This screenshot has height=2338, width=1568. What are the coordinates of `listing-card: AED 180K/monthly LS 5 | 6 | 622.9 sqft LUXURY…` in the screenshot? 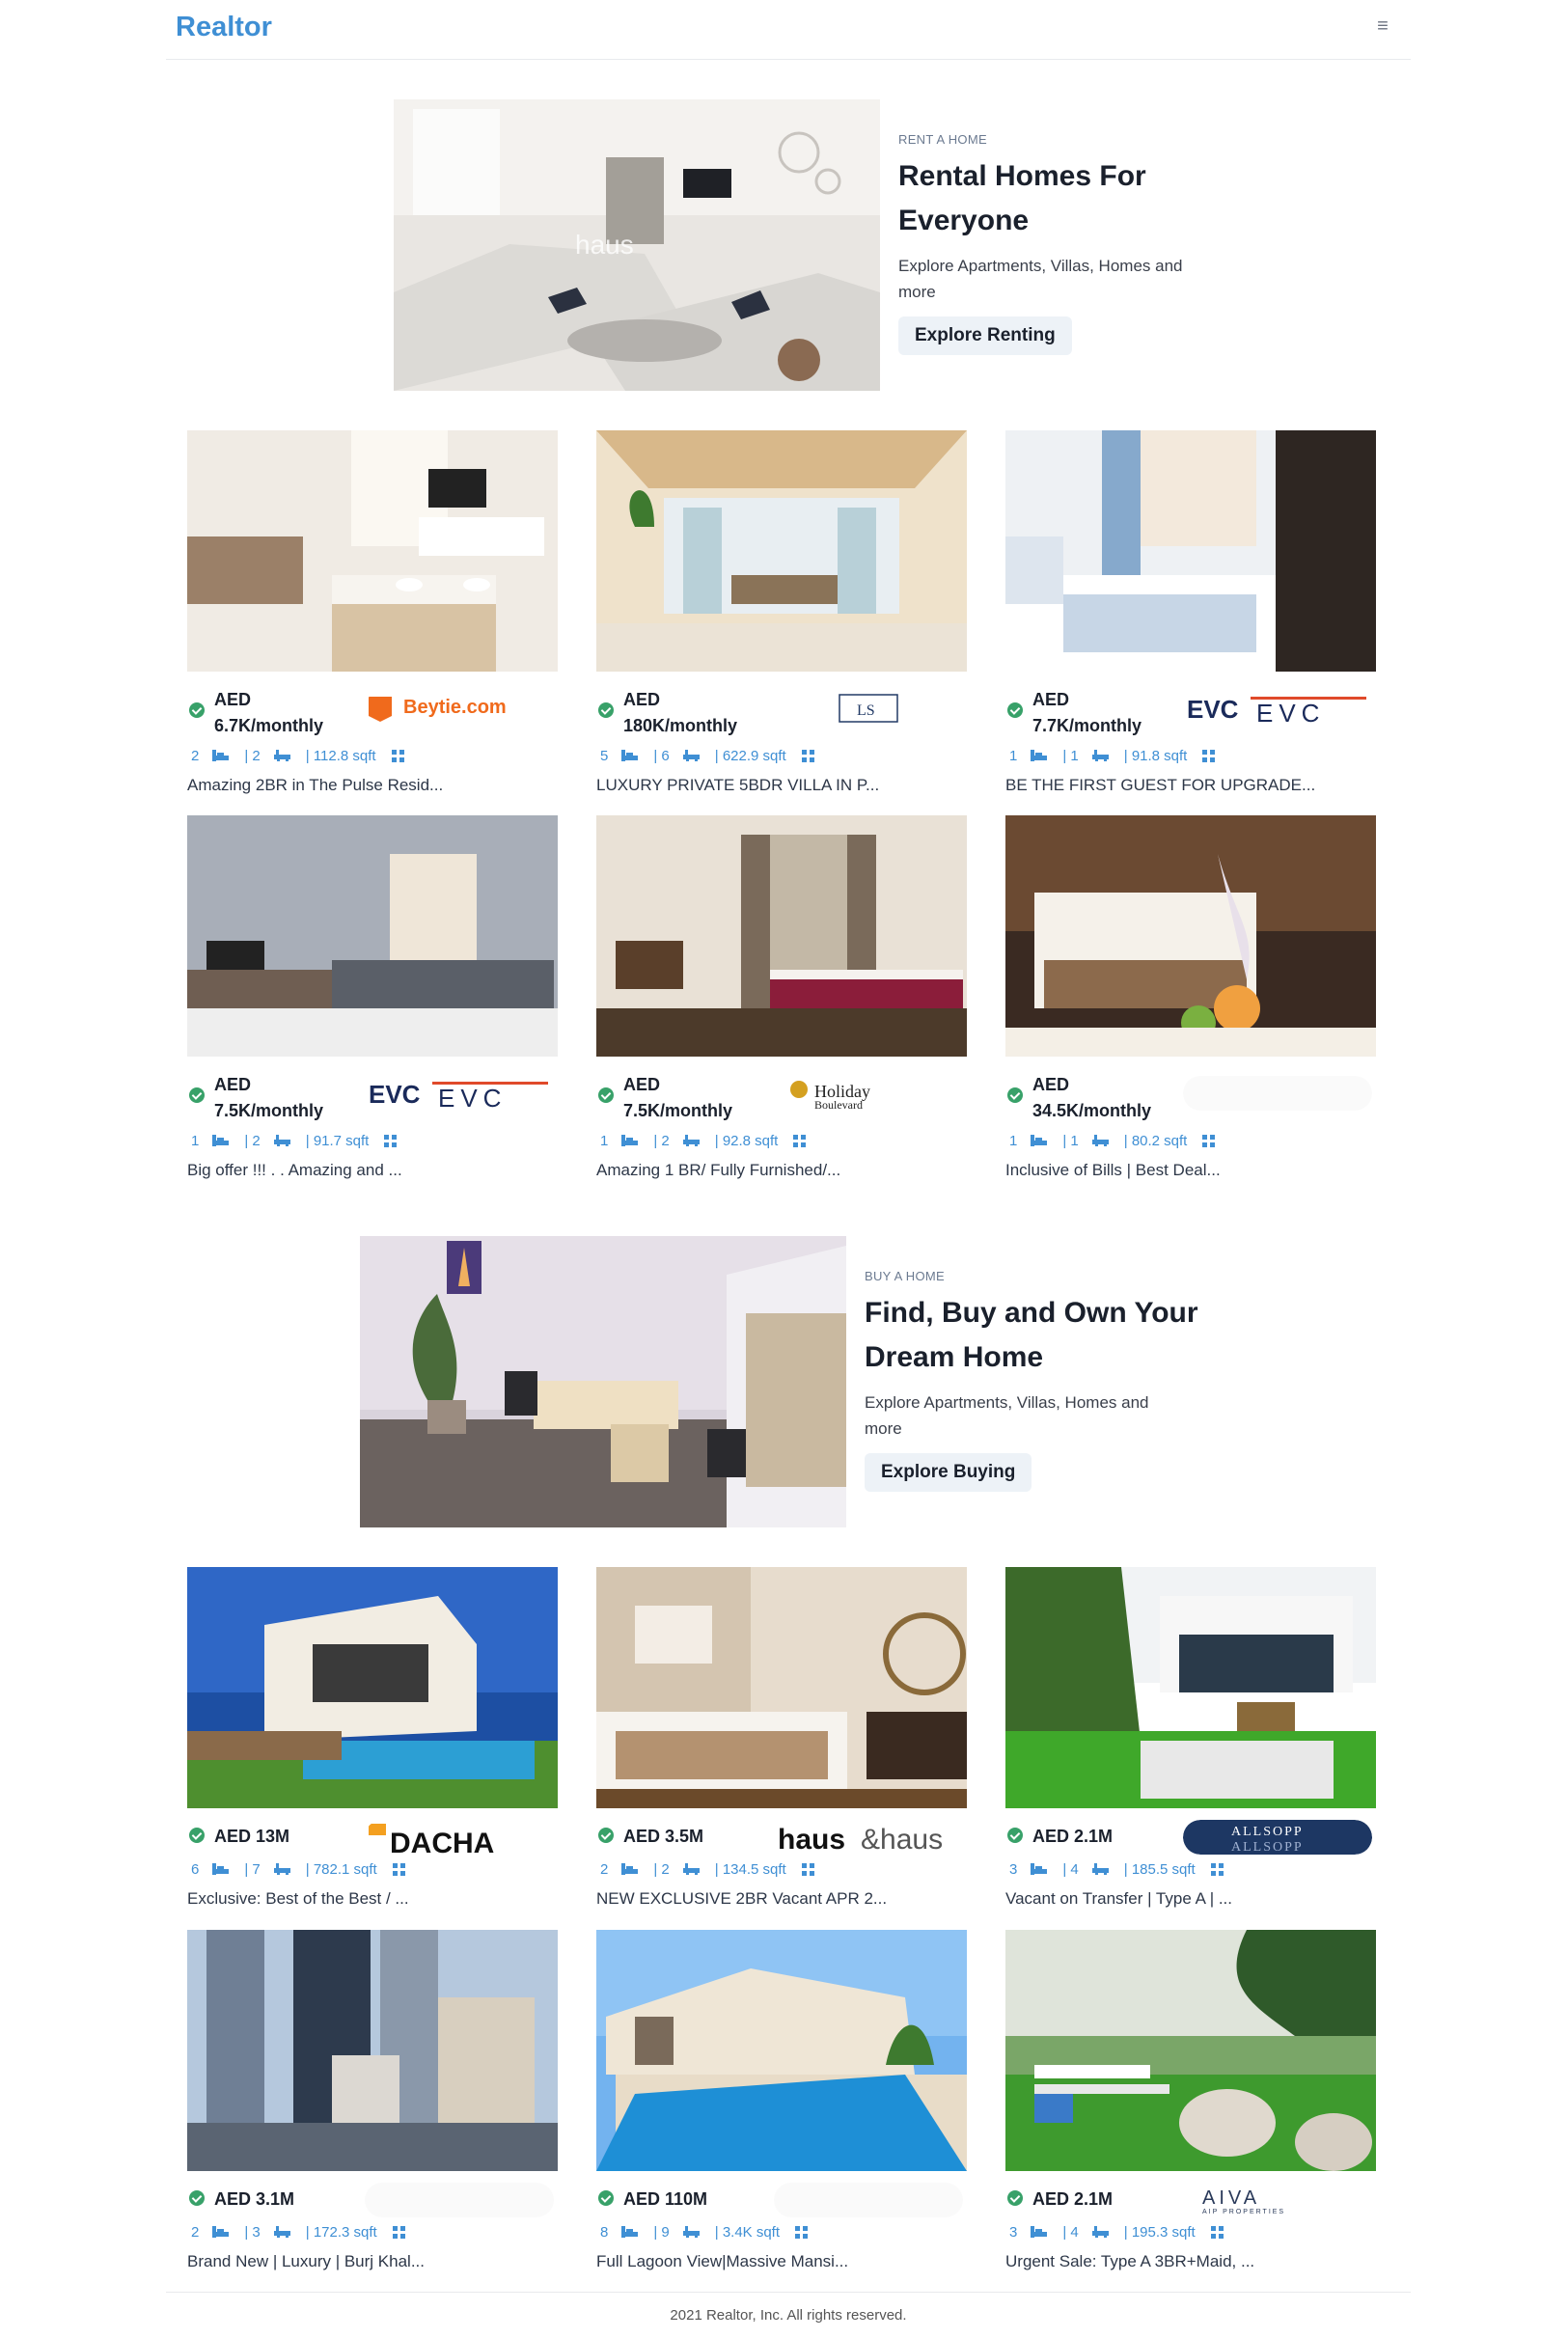 It's located at (781, 616).